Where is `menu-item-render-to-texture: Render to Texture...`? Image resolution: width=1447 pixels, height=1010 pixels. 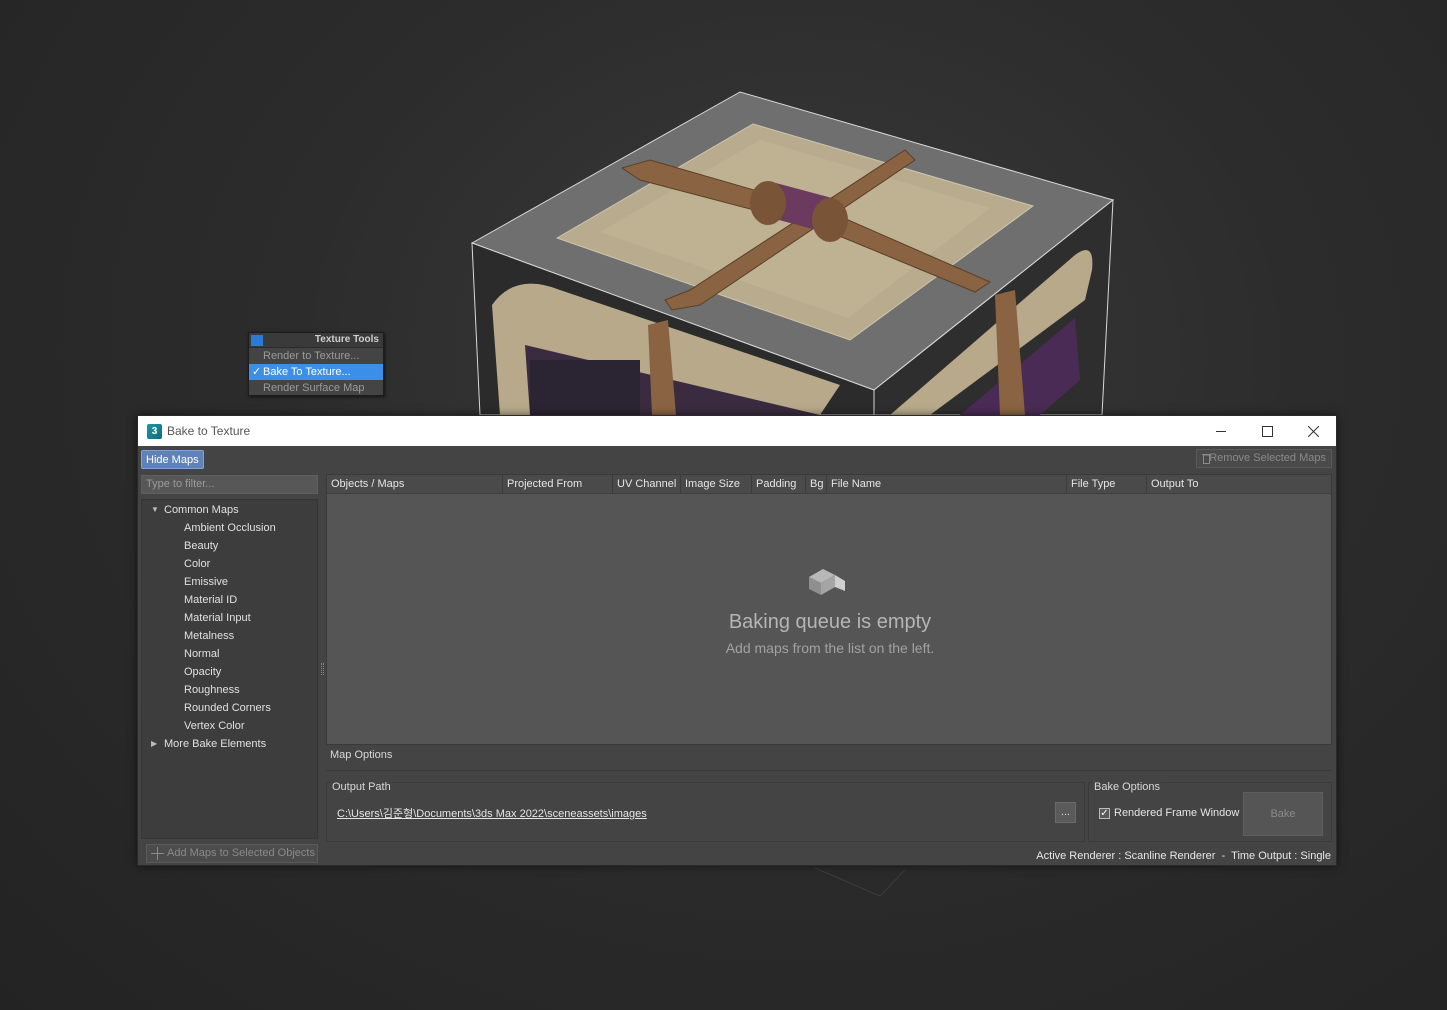 menu-item-render-to-texture: Render to Texture... is located at coordinates (316, 356).